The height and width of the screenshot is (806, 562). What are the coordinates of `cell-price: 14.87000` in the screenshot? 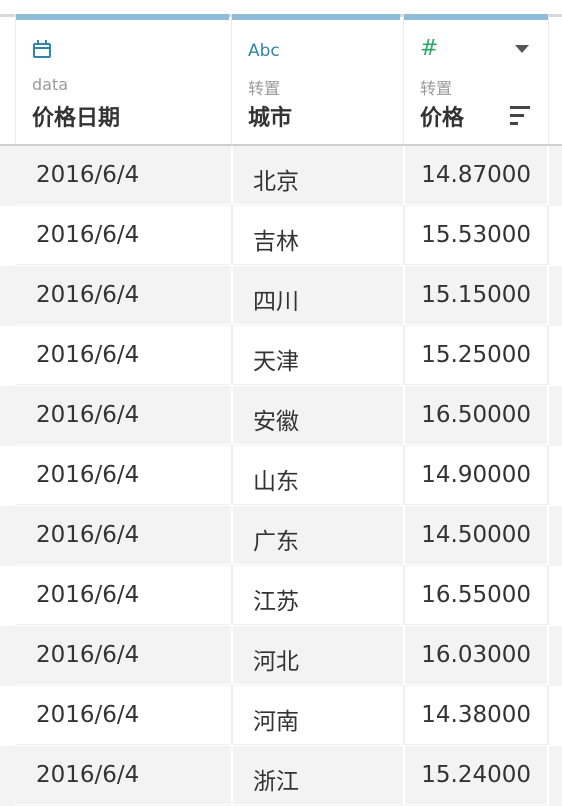 It's located at (476, 175).